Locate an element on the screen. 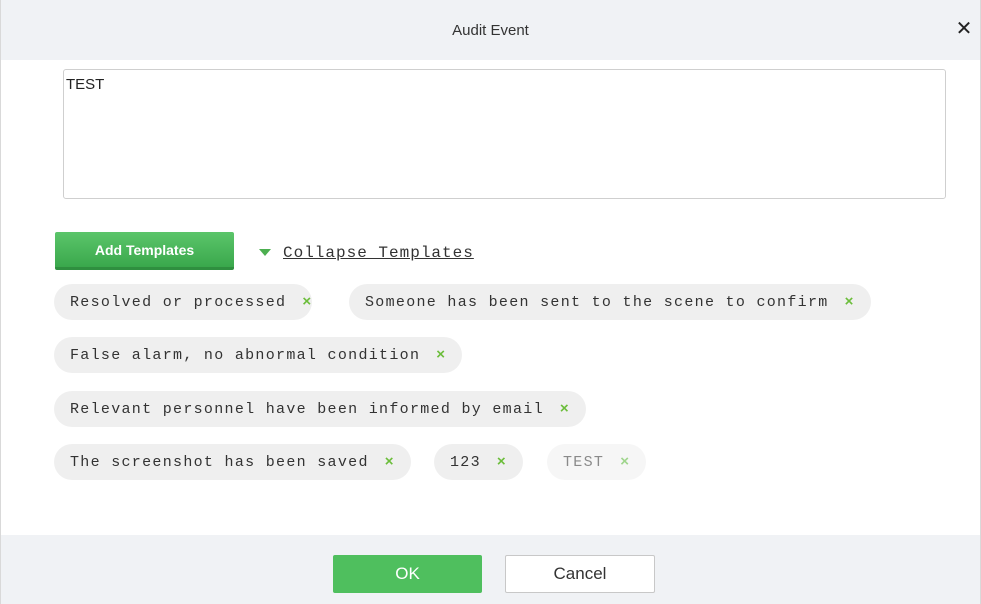 The height and width of the screenshot is (604, 981). template-chip: Resolved or processed × is located at coordinates (183, 302).